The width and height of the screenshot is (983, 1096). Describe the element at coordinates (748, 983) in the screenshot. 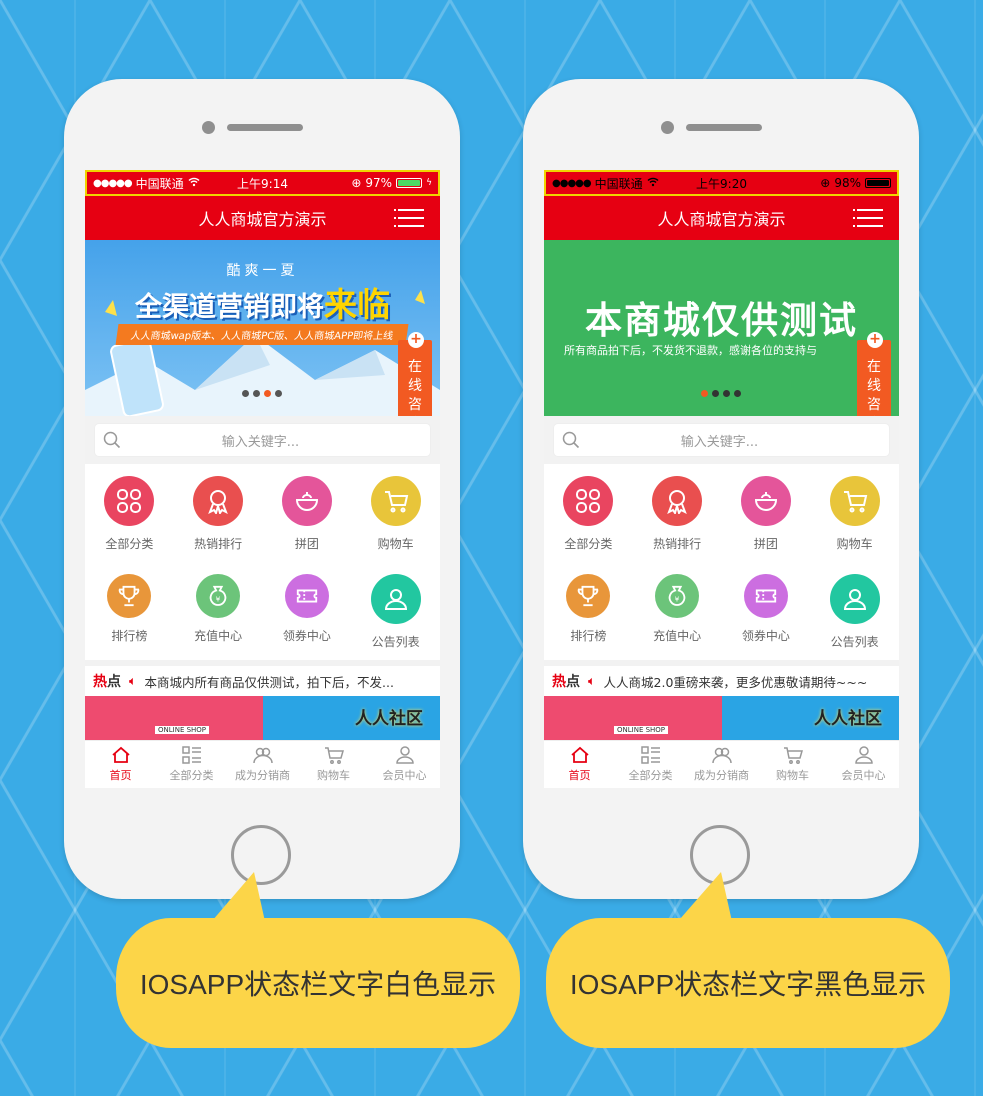

I see `caption-black-status: IOSAPP状态栏文字黑色显示` at that location.